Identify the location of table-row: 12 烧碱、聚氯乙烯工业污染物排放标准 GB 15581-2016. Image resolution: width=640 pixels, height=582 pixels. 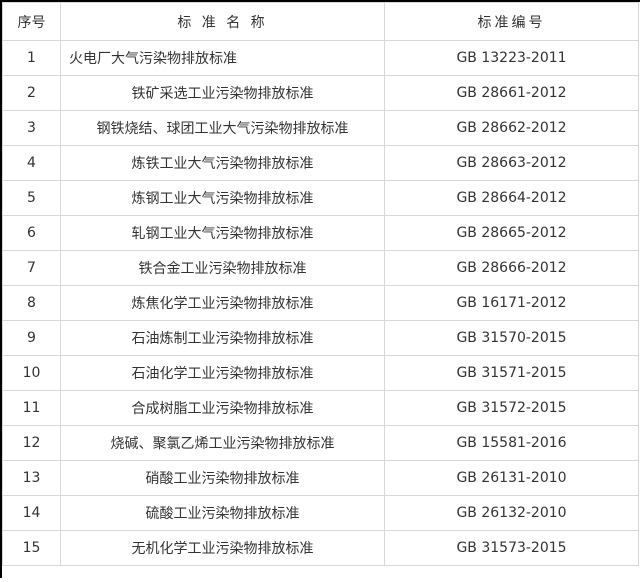
(320, 443).